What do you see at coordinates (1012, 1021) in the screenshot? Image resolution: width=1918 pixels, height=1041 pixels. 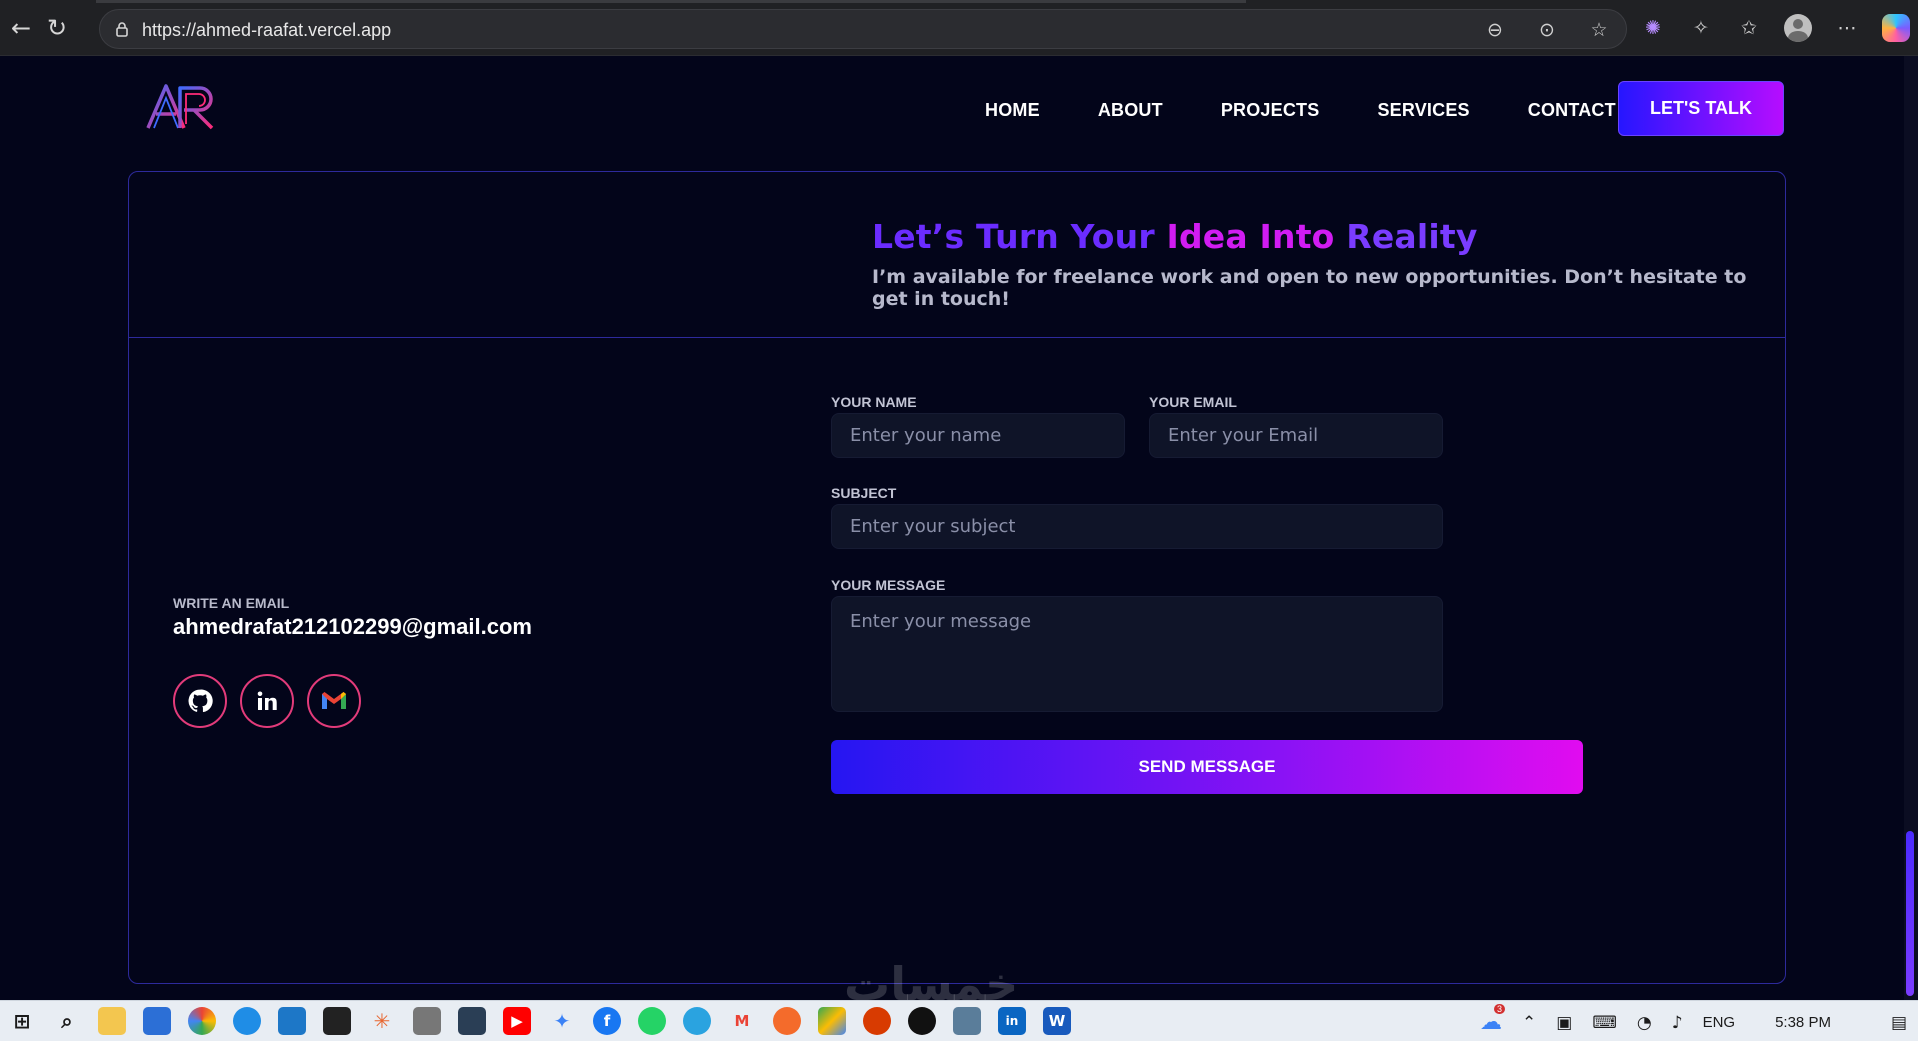 I see `linkedin-taskbar-icon: in` at bounding box center [1012, 1021].